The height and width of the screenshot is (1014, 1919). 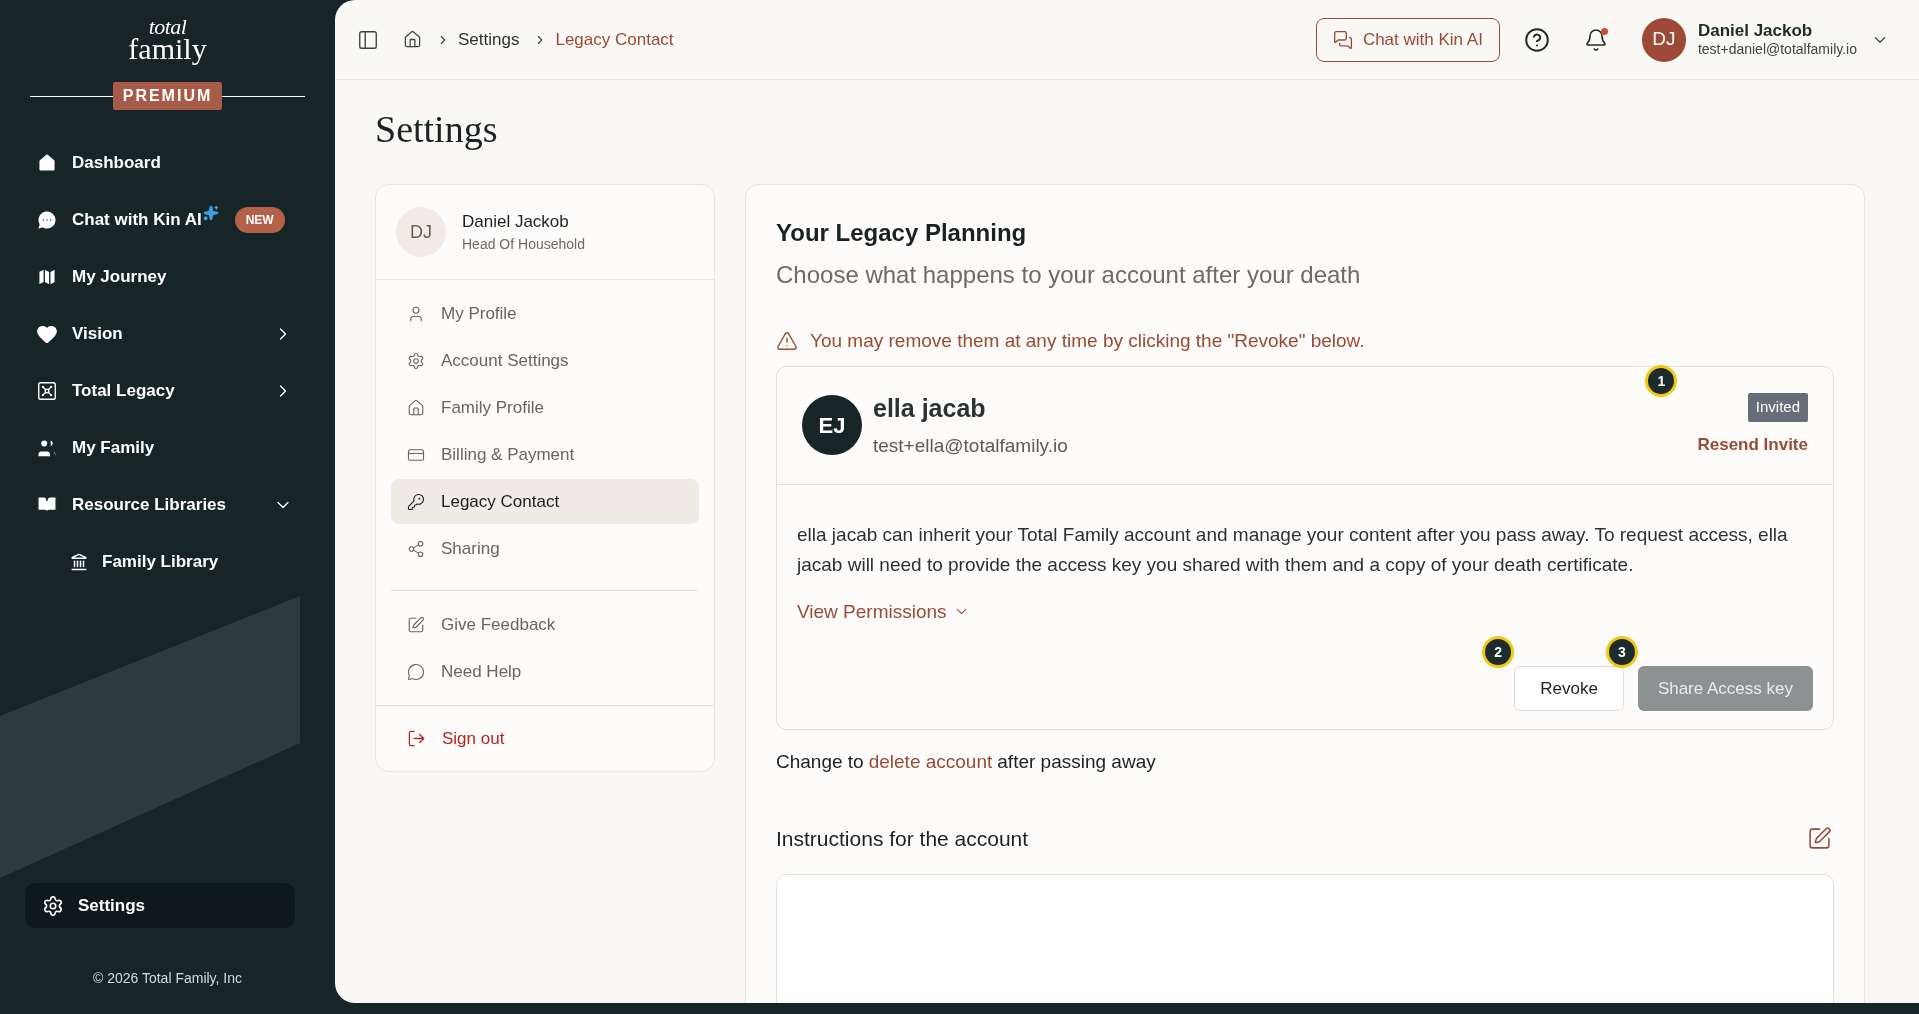 I want to click on breadcrumb-link: Legacy Contact, so click(x=614, y=39).